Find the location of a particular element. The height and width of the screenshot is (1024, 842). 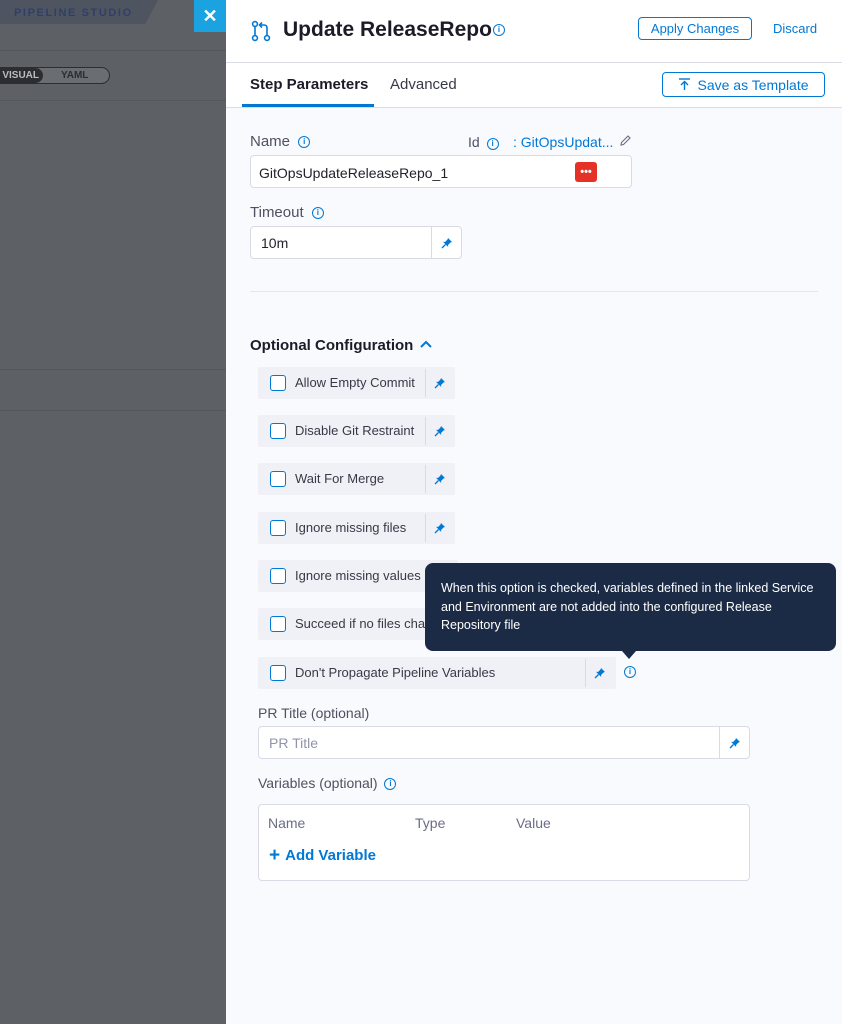

variables-label: Variables (optional) i is located at coordinates (327, 783).